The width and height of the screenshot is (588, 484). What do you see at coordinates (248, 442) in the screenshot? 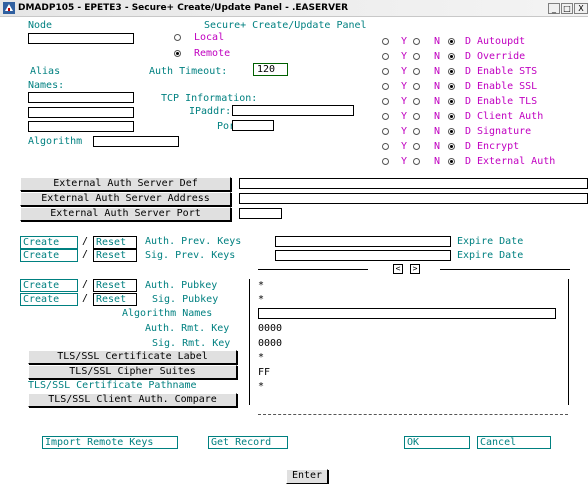
I see `get-record-button: Get Record` at bounding box center [248, 442].